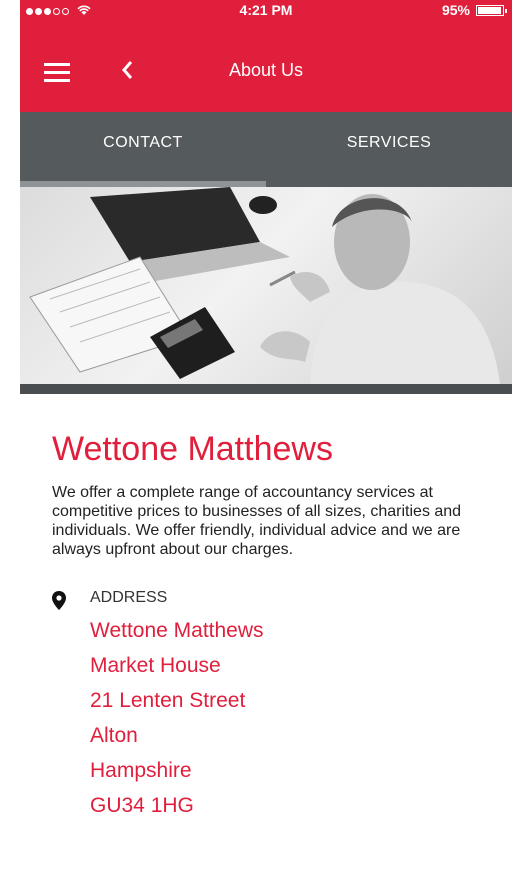 This screenshot has width=520, height=875. I want to click on company-name: Wettone Matthews, so click(192, 449).